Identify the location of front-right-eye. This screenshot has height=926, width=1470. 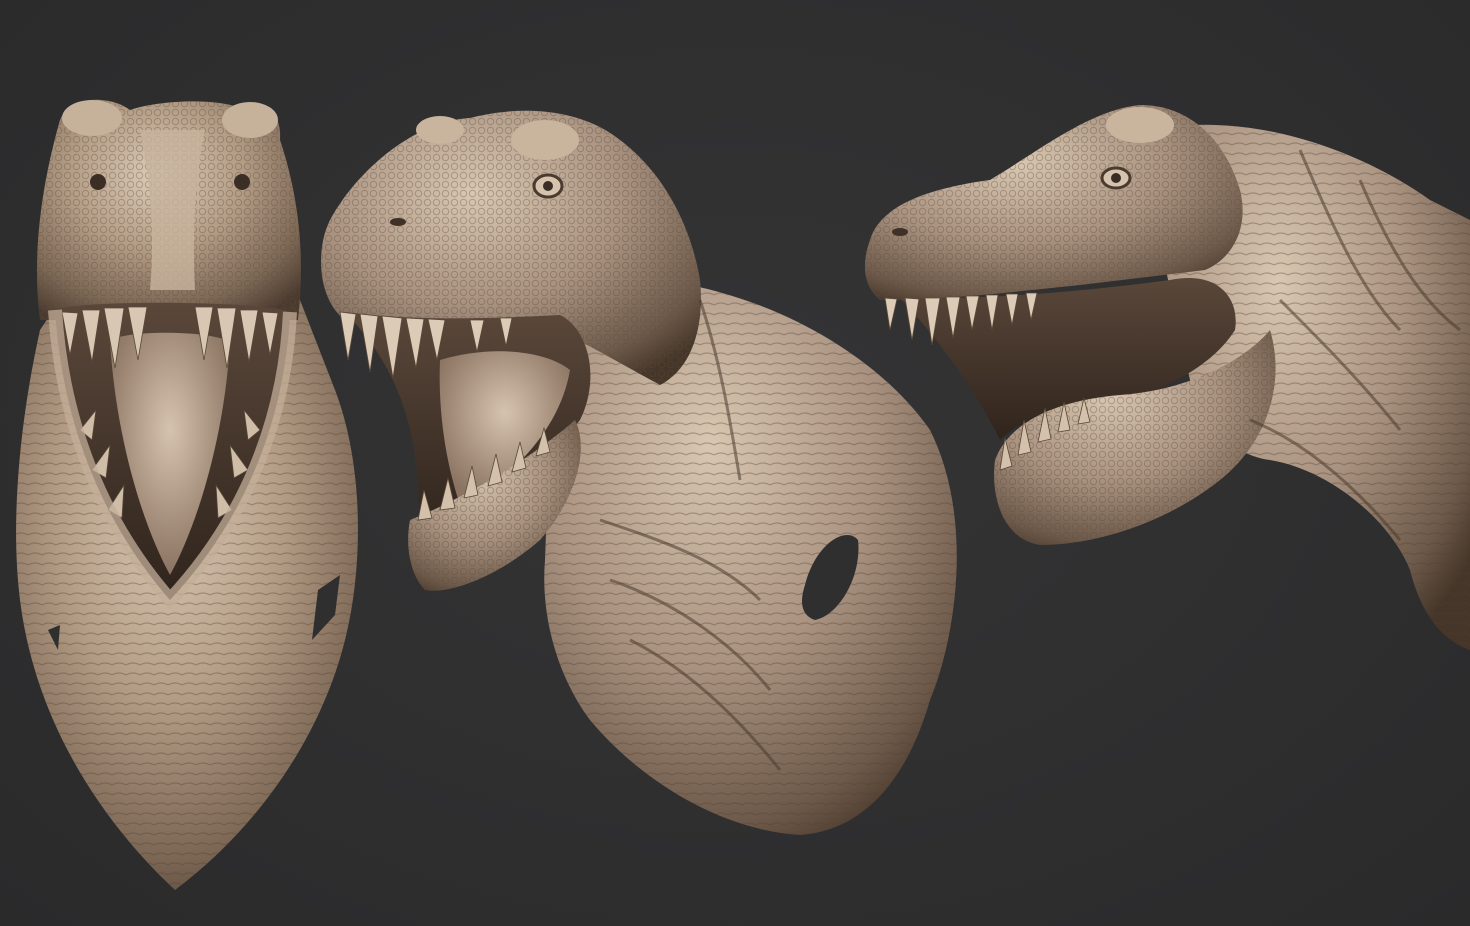
(242, 182).